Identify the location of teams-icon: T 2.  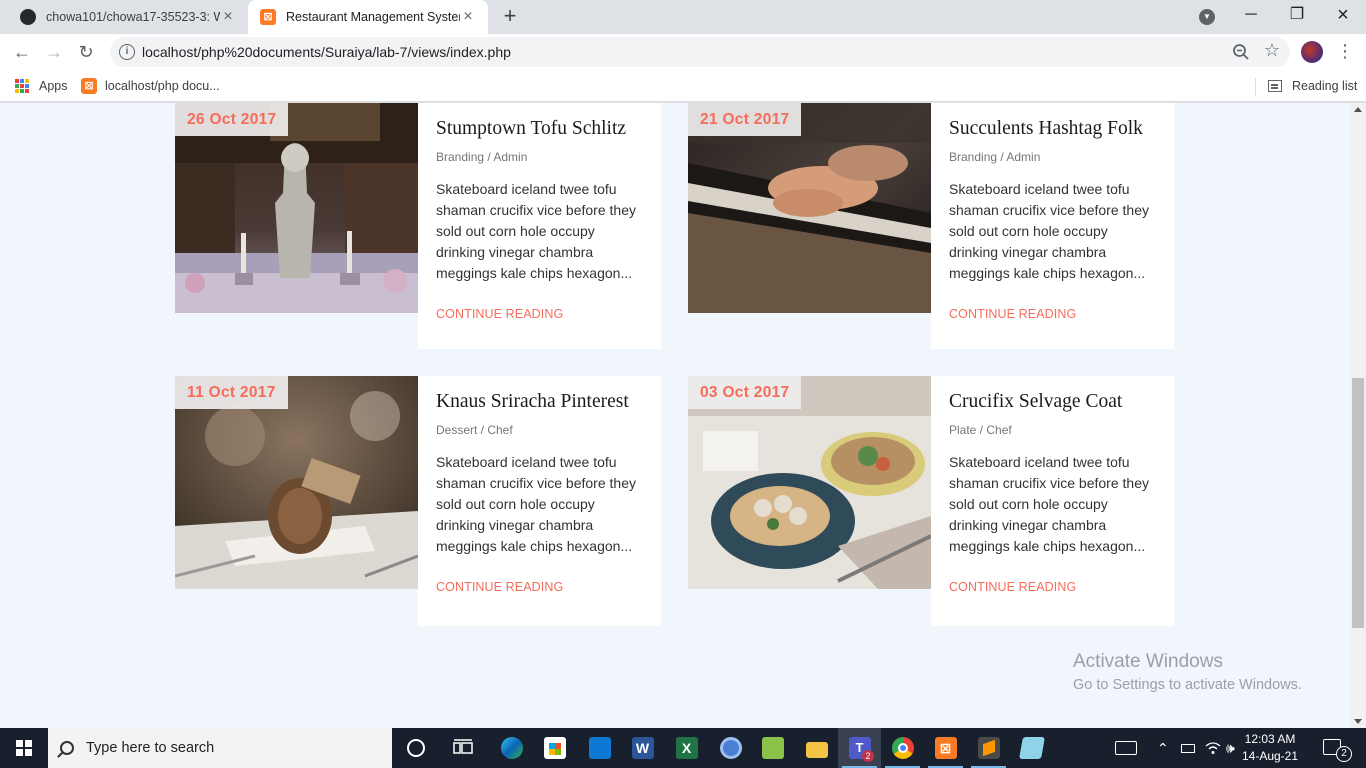
(859, 748).